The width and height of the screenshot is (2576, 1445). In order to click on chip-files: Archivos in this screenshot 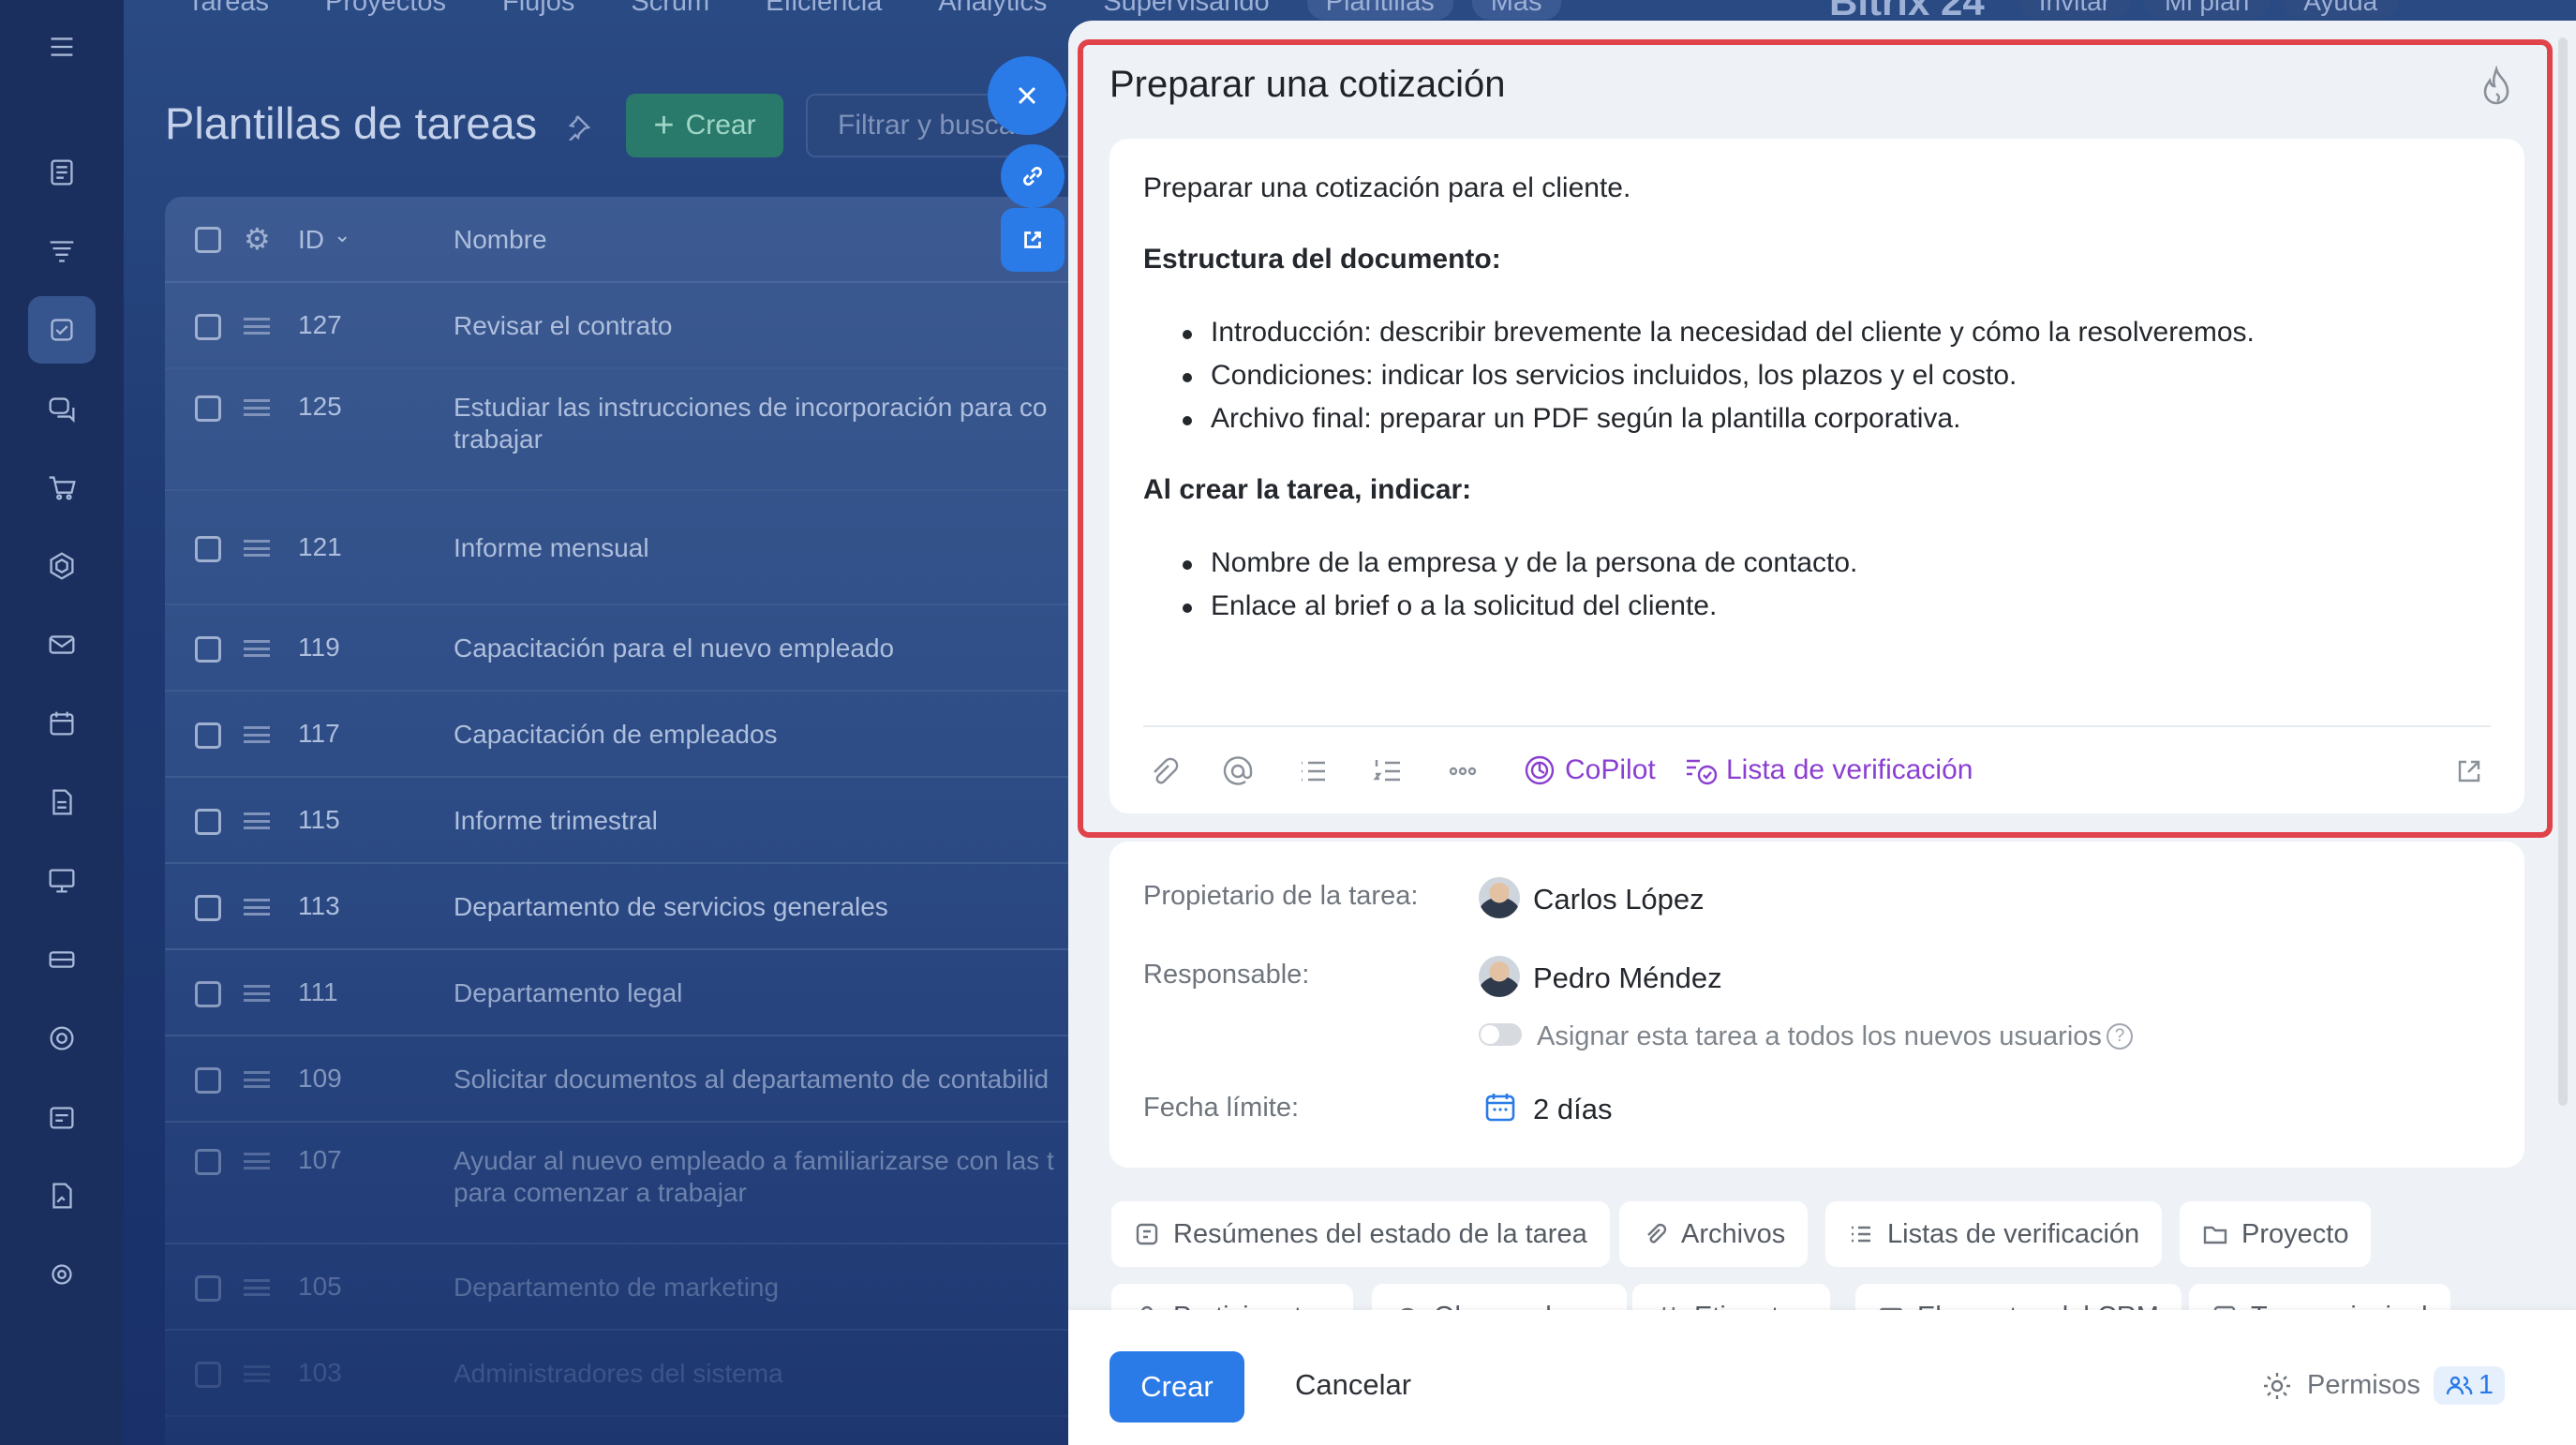, I will do `click(1714, 1234)`.